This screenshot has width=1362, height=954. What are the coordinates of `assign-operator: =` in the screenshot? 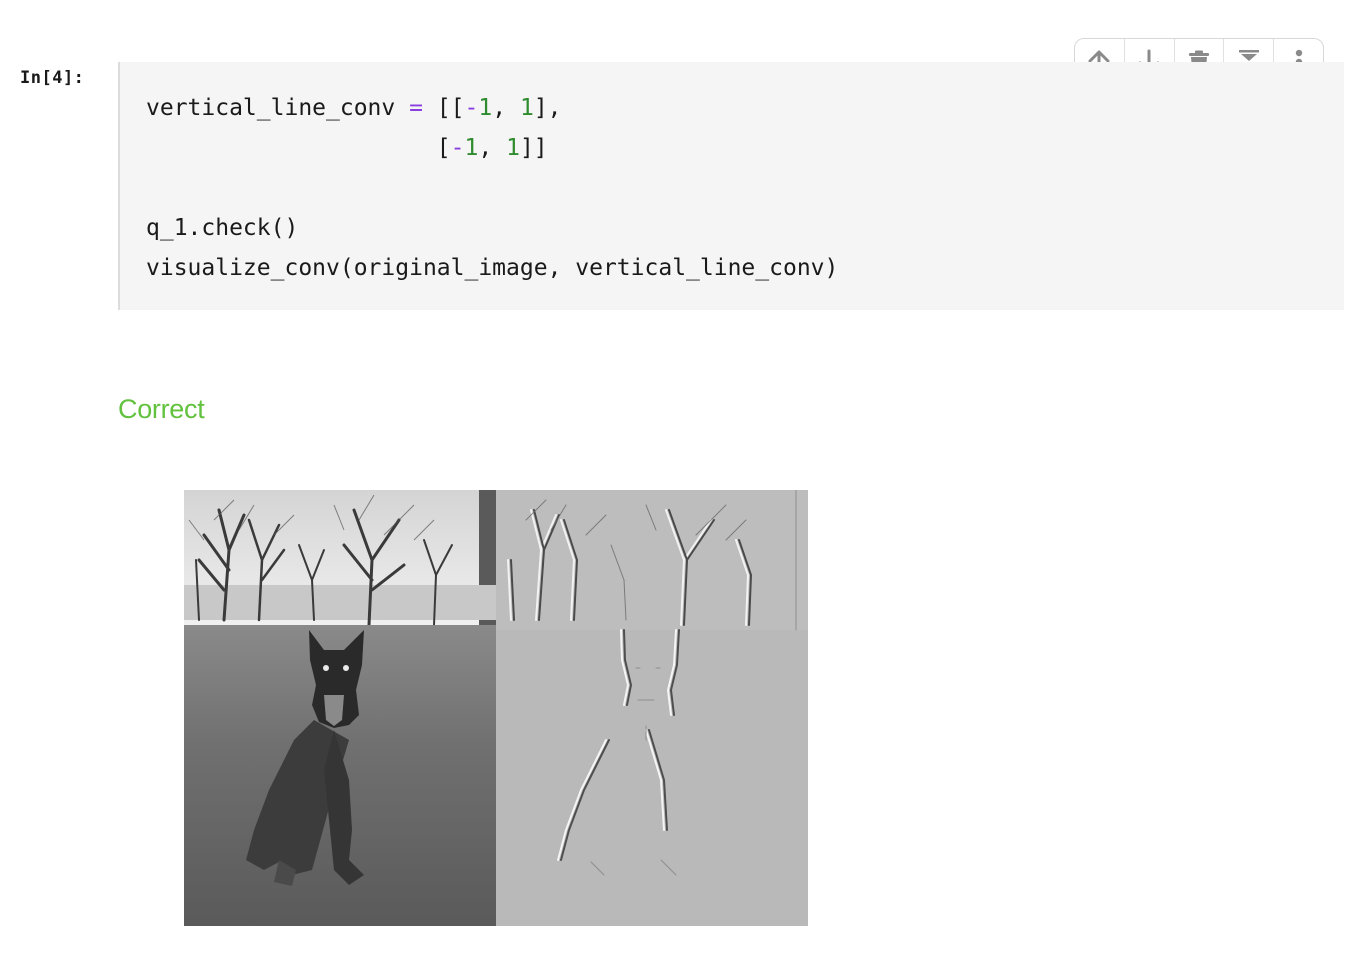 It's located at (416, 108).